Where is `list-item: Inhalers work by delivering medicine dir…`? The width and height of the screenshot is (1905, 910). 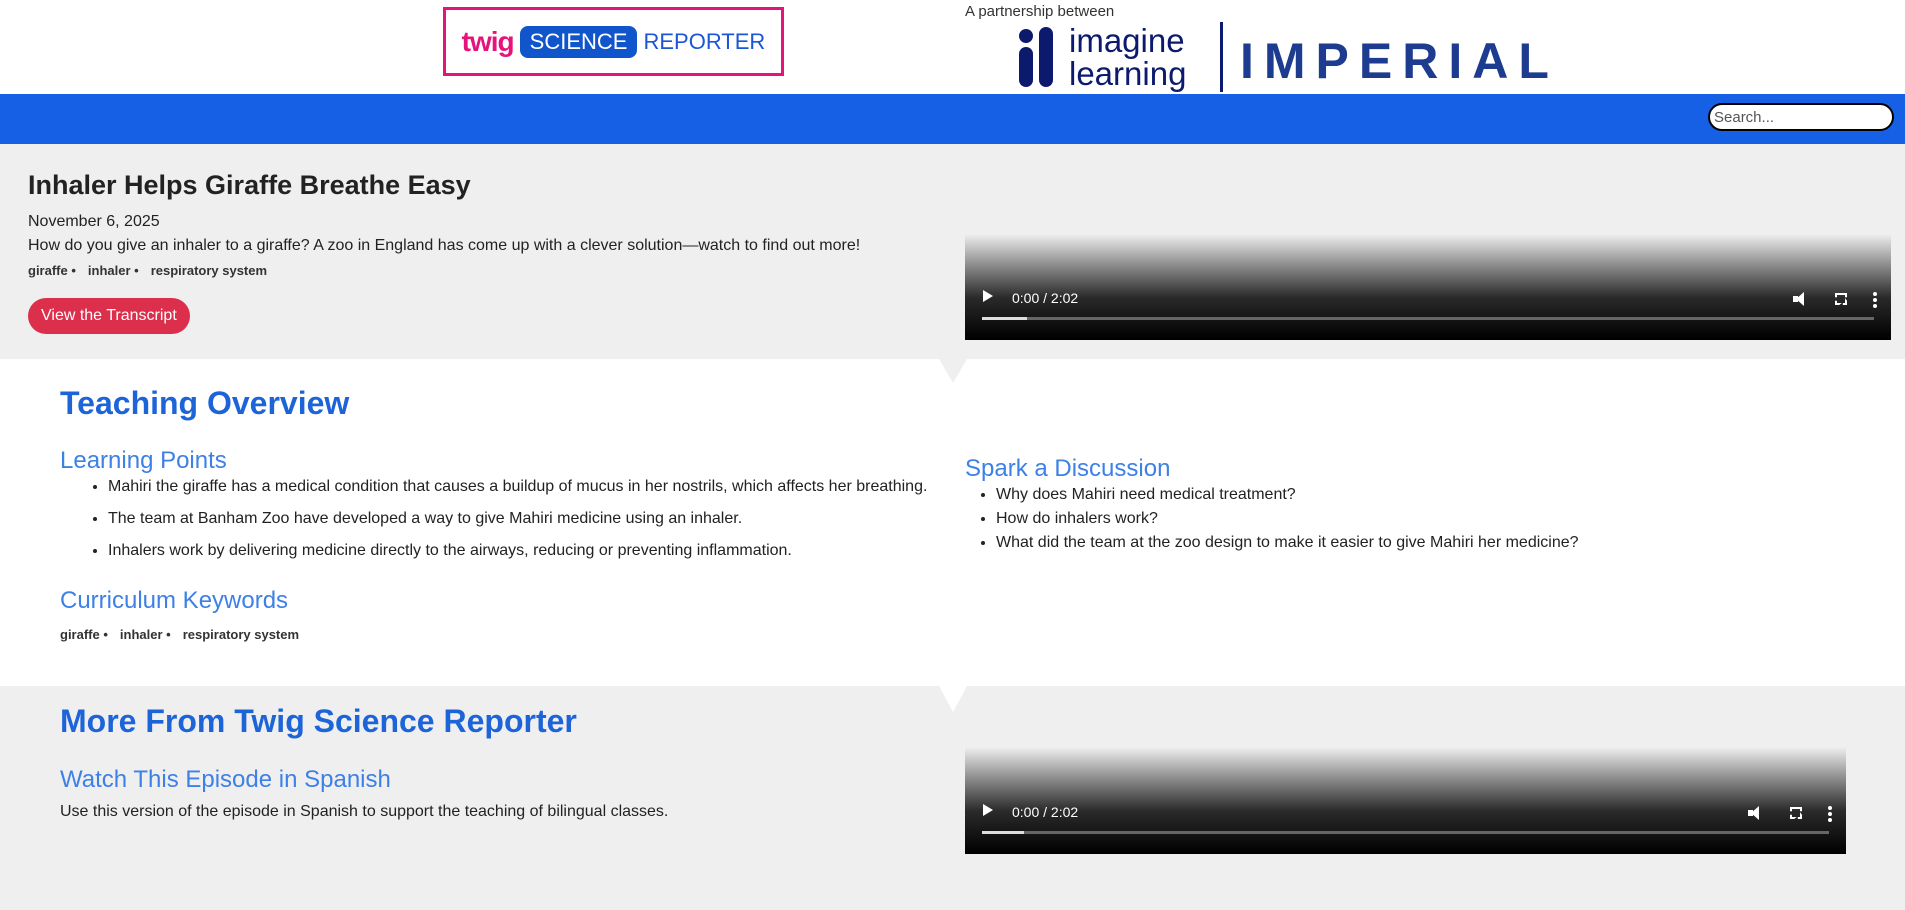
list-item: Inhalers work by delivering medicine dir… is located at coordinates (517, 550).